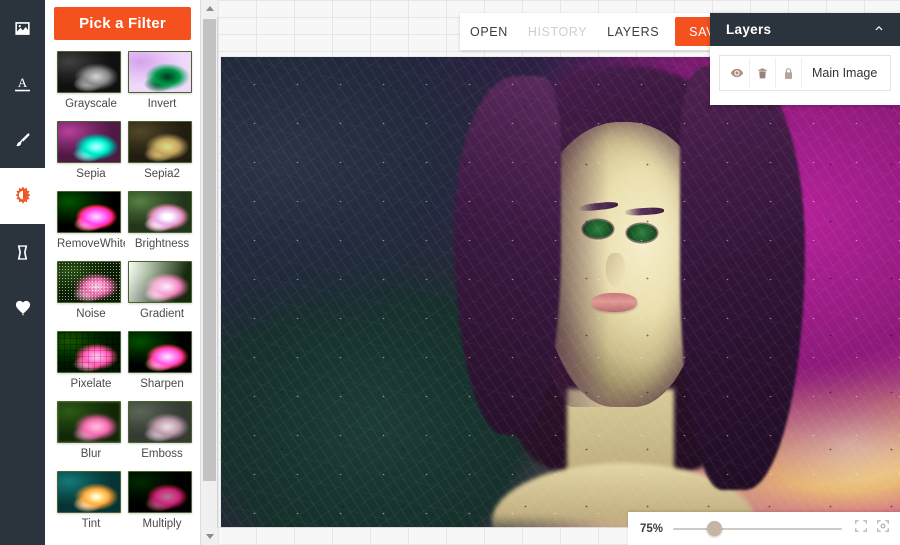 The height and width of the screenshot is (545, 900). I want to click on filter-icon, so click(23, 196).